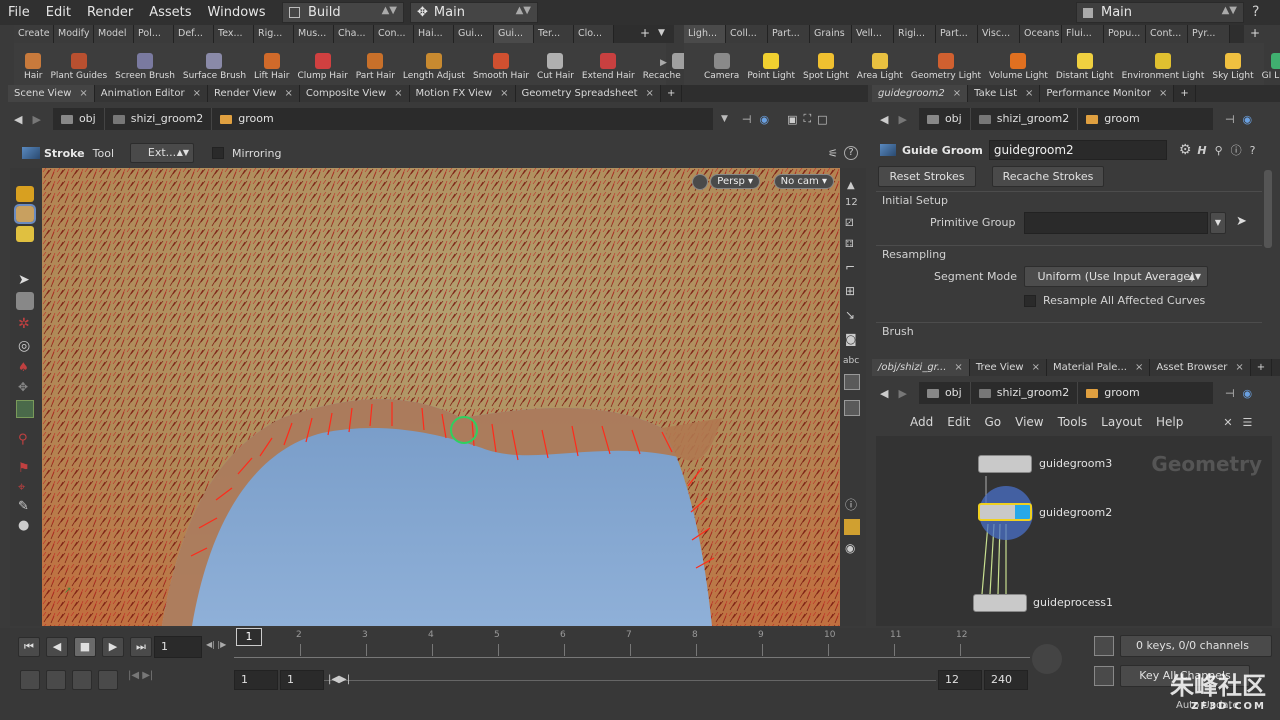 This screenshot has height=720, width=1280. I want to click on tab-scene-view: Scene View ×, so click(51, 93).